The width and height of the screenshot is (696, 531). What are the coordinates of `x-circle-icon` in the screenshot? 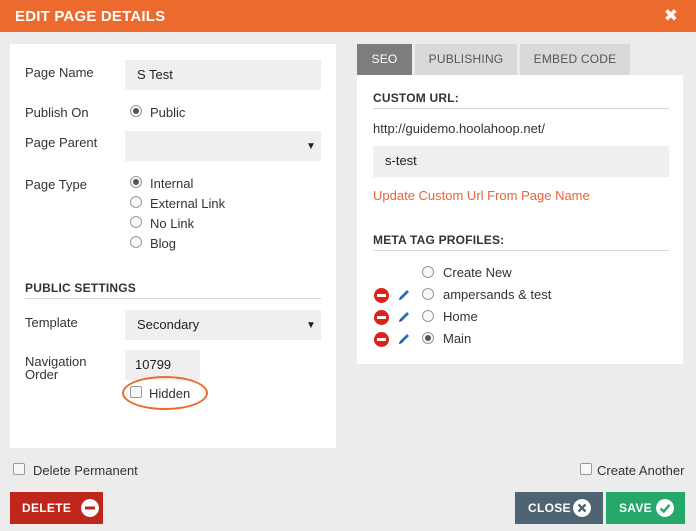 It's located at (582, 508).